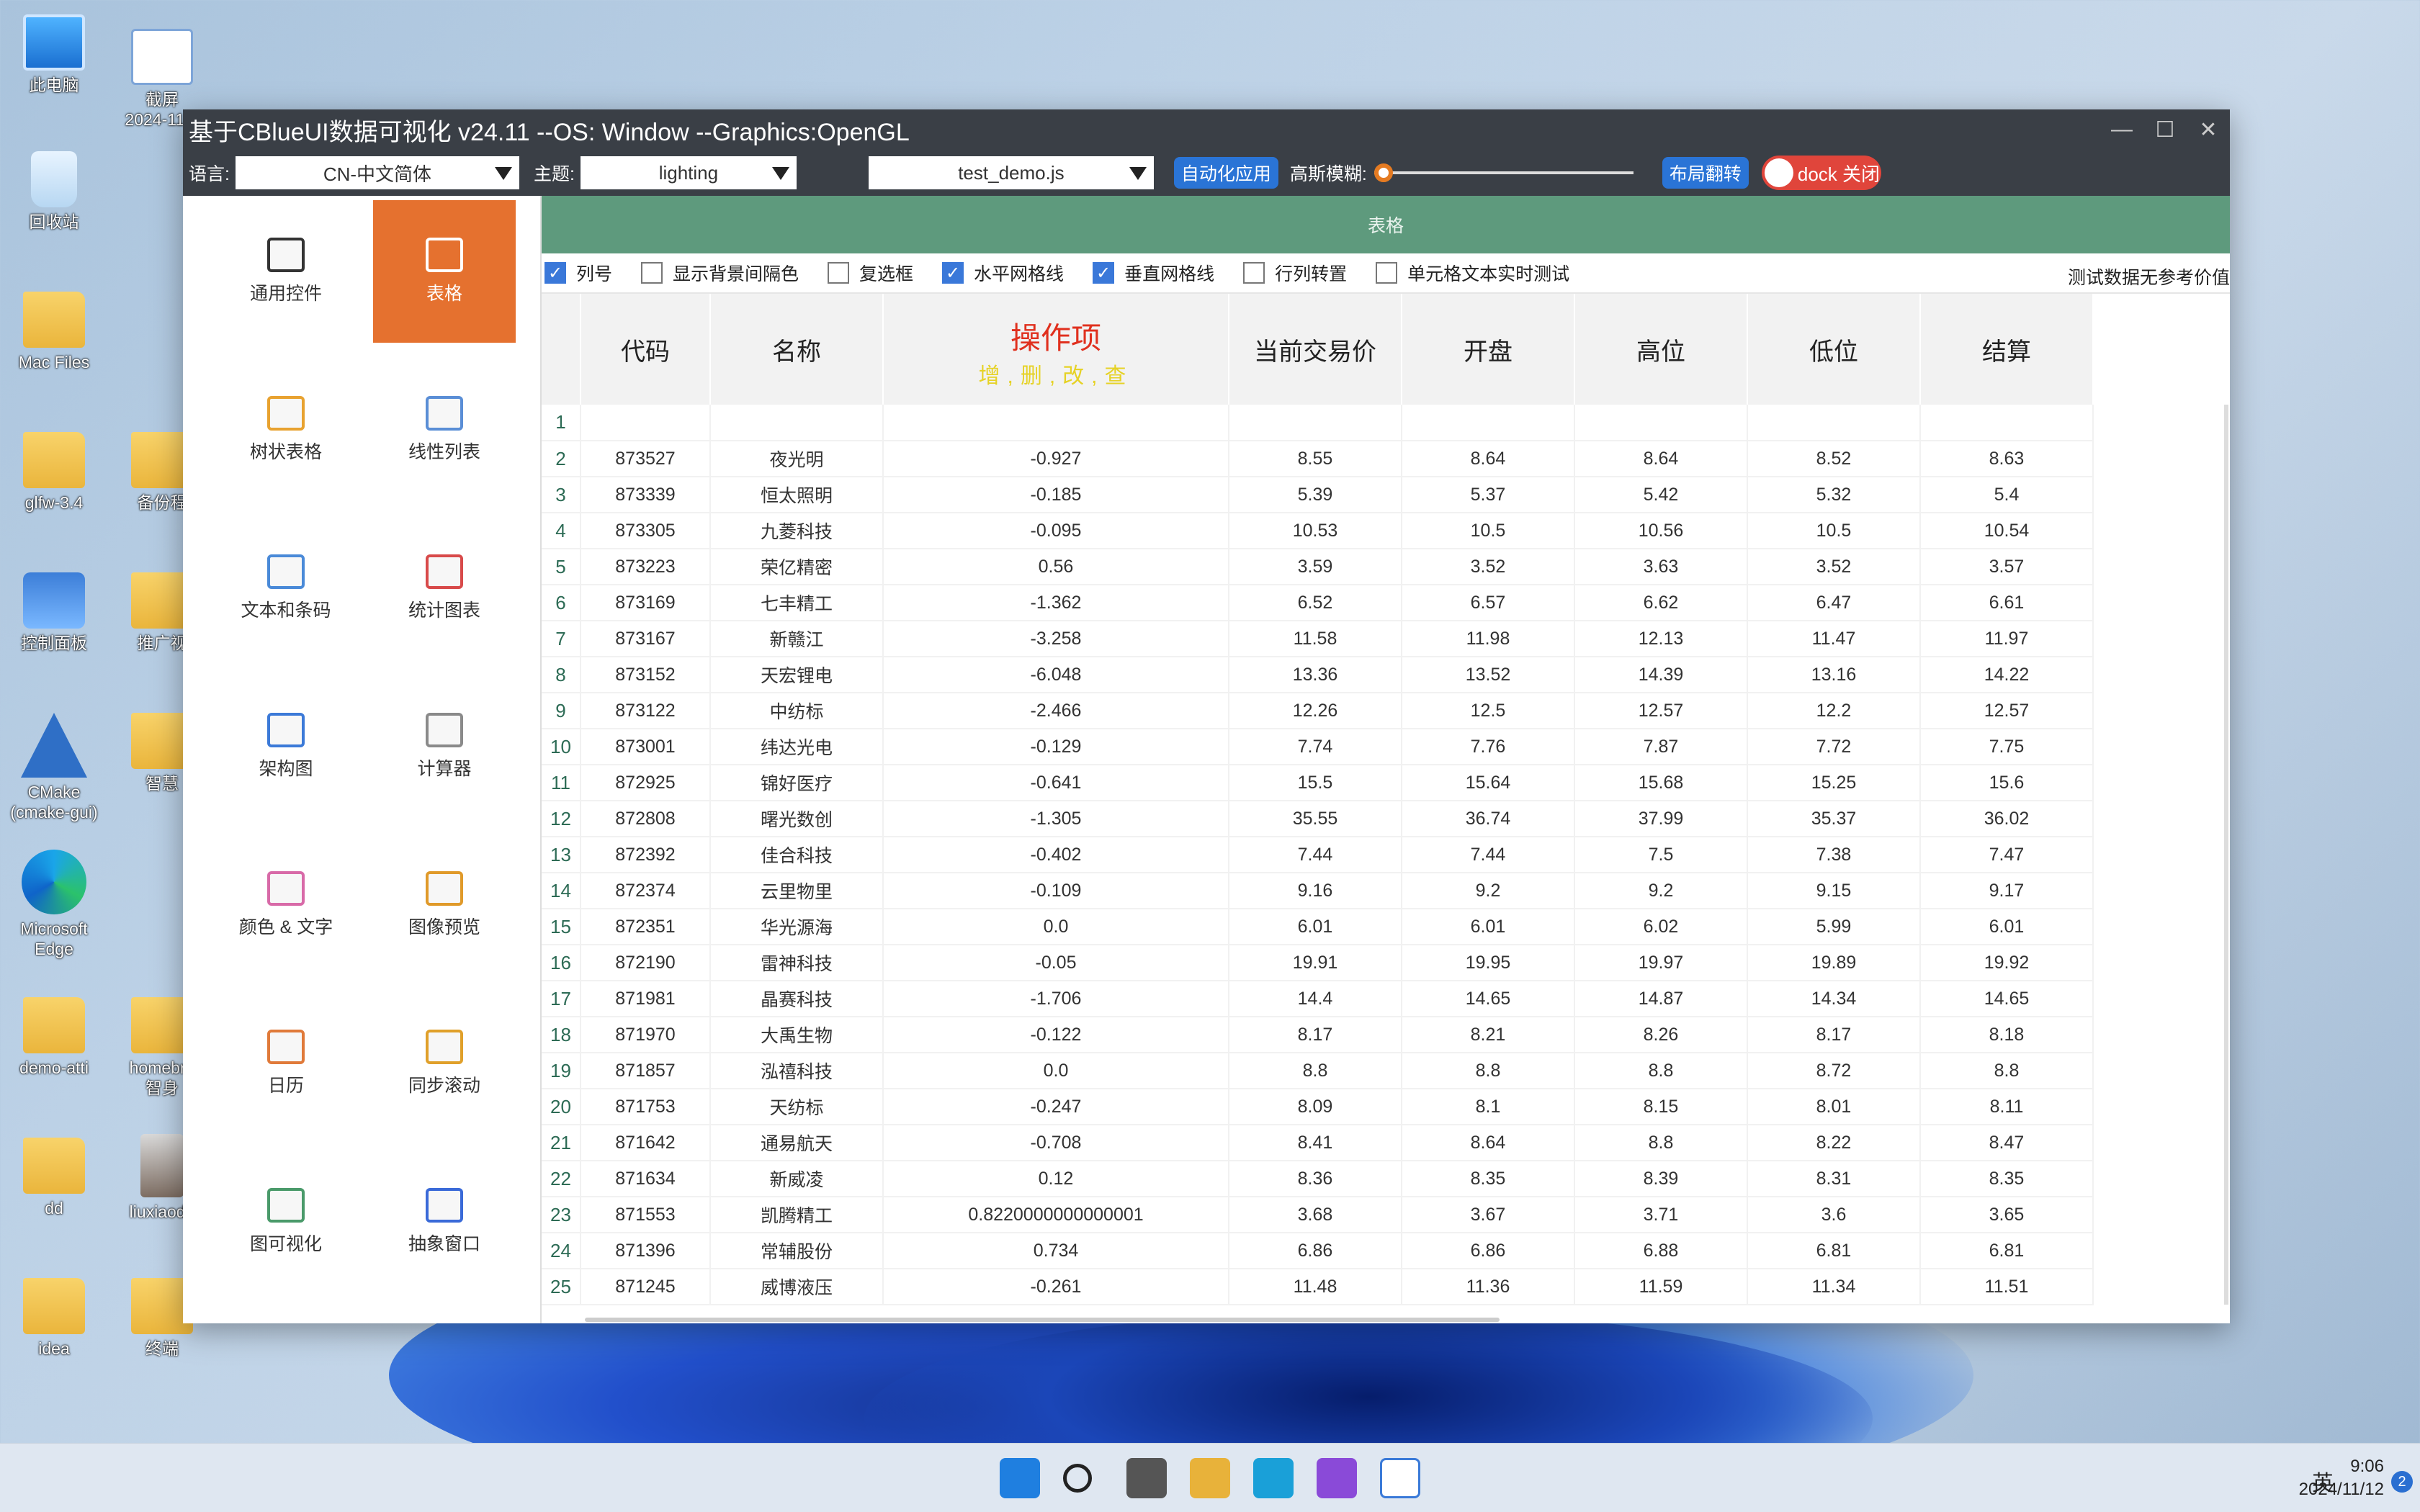 The image size is (2420, 1512). What do you see at coordinates (797, 567) in the screenshot?
I see `name-cell: 荣亿精密` at bounding box center [797, 567].